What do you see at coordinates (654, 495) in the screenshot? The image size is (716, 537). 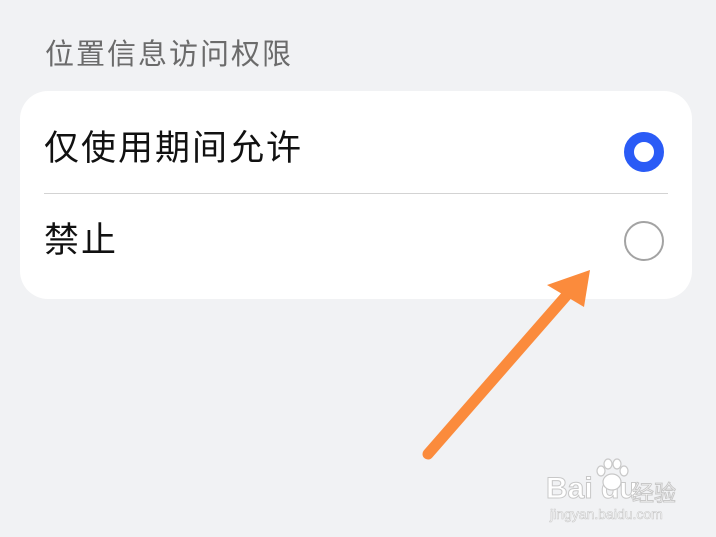 I see `watermark-suffix: 经验` at bounding box center [654, 495].